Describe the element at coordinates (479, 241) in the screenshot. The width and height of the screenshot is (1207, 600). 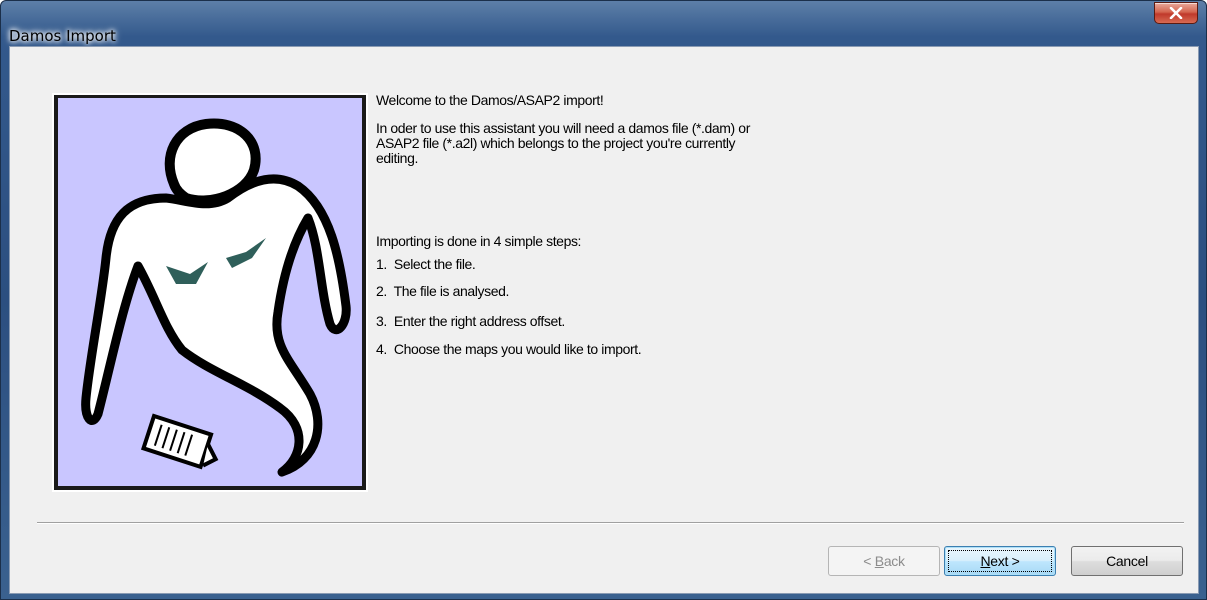
I see `steps-intro: Importing is done in 4 simple steps:` at that location.